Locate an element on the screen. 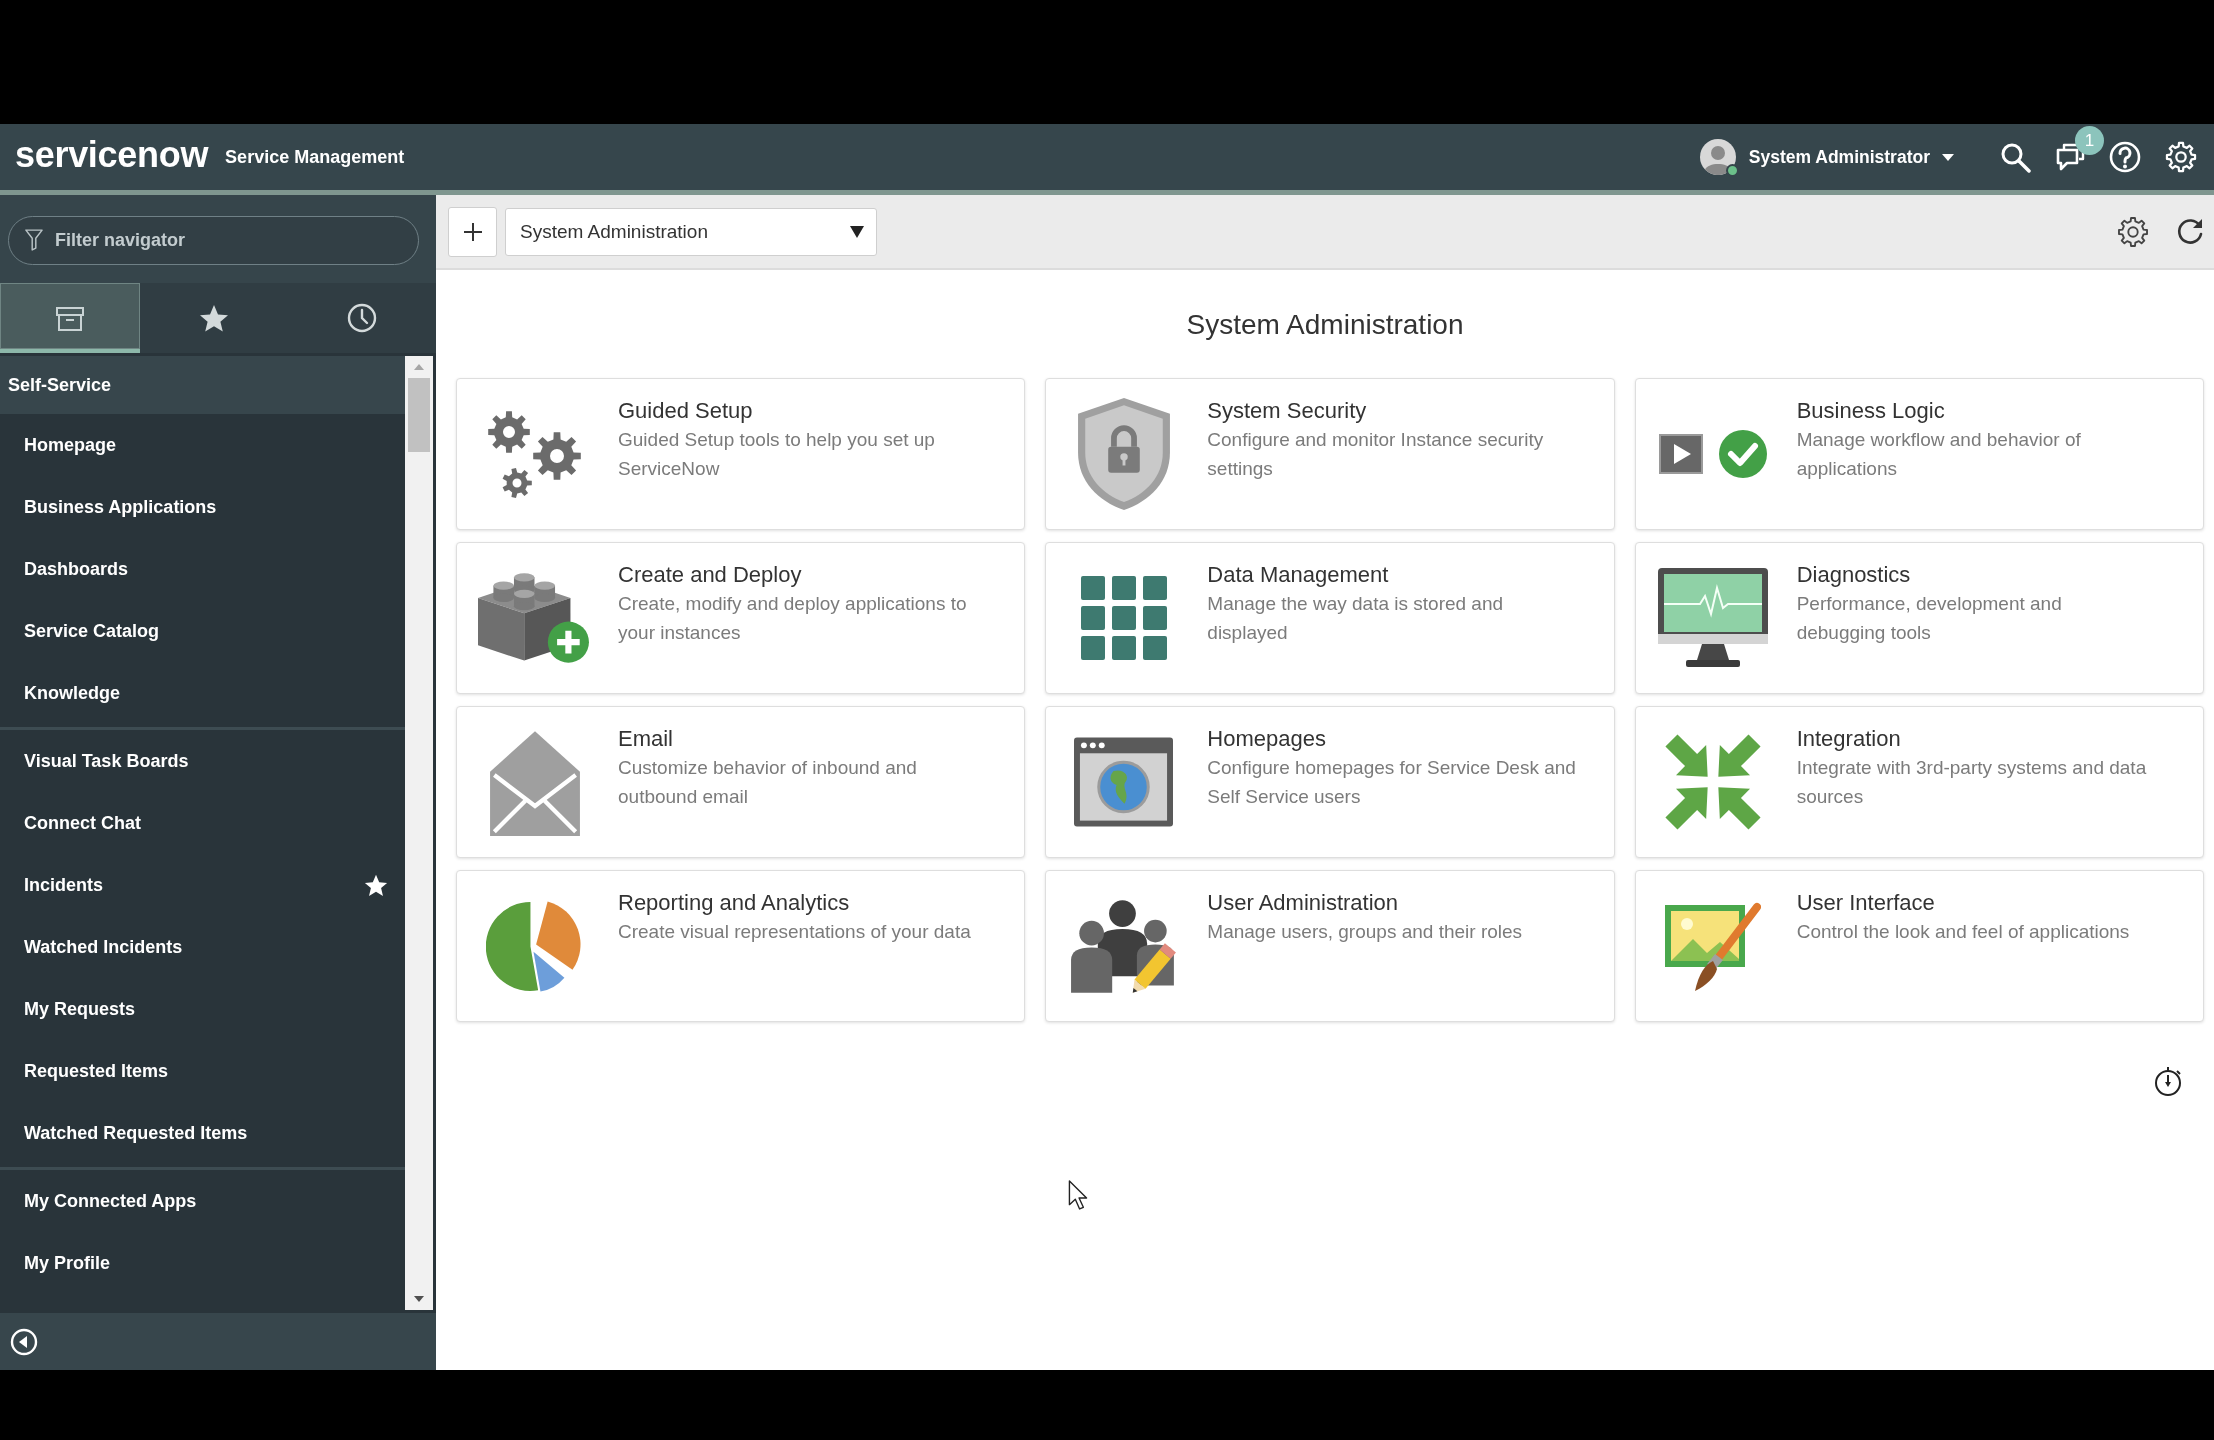  card-title: Homepages is located at coordinates (1267, 739).